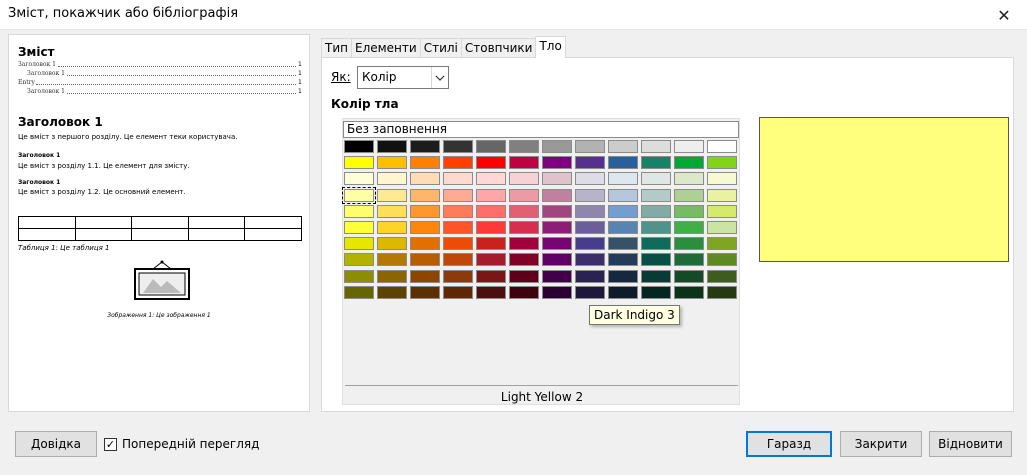 The height and width of the screenshot is (475, 1027). Describe the element at coordinates (385, 48) in the screenshot. I see `tab-entries: Елементи` at that location.